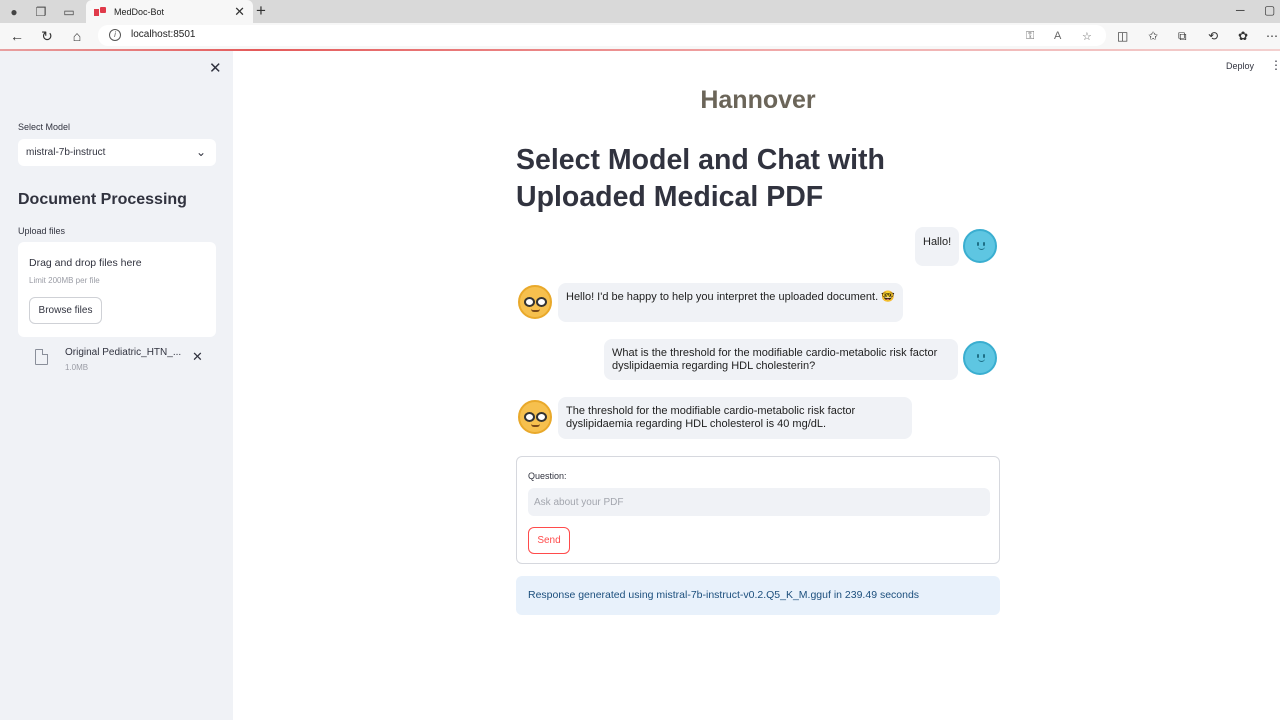  I want to click on close-sidebar-icon: ✕, so click(215, 68).